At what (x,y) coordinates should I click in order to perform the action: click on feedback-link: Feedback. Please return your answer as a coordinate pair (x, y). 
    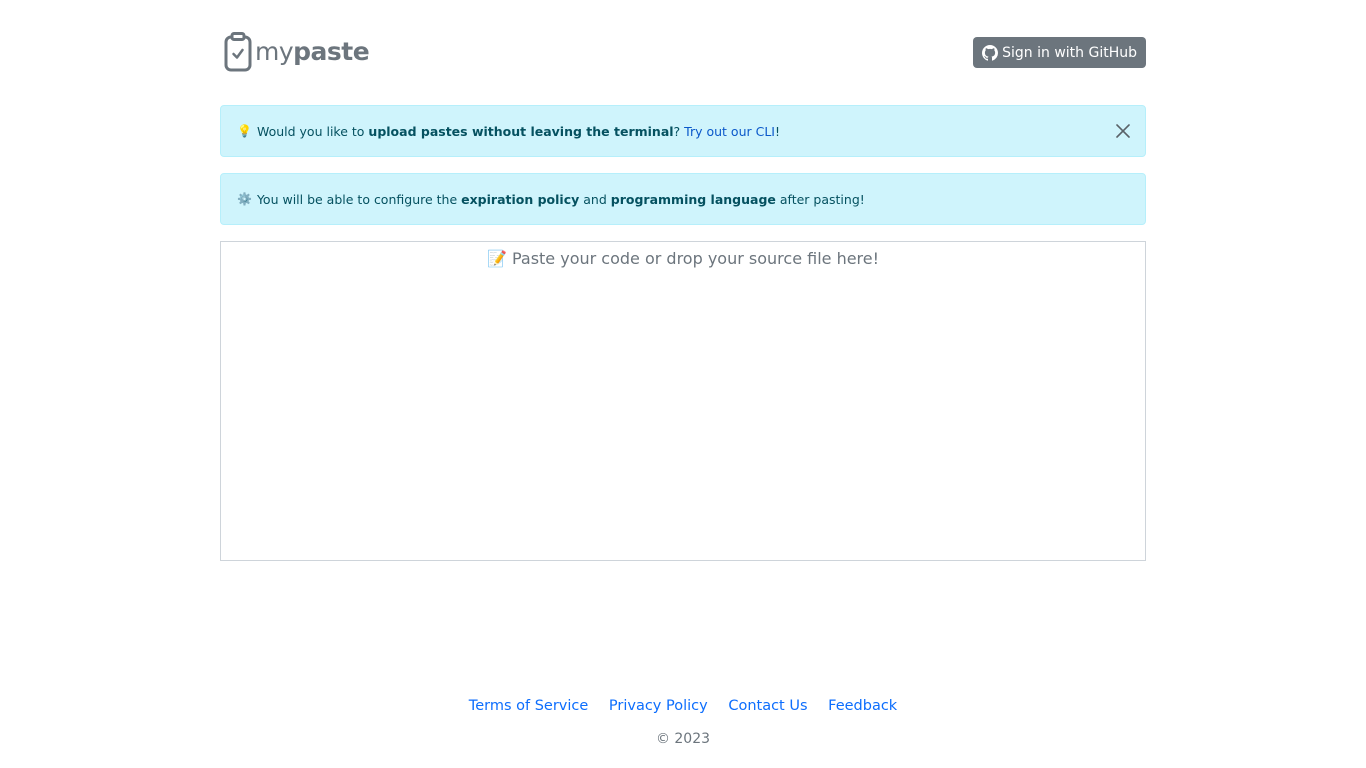
    Looking at the image, I should click on (862, 706).